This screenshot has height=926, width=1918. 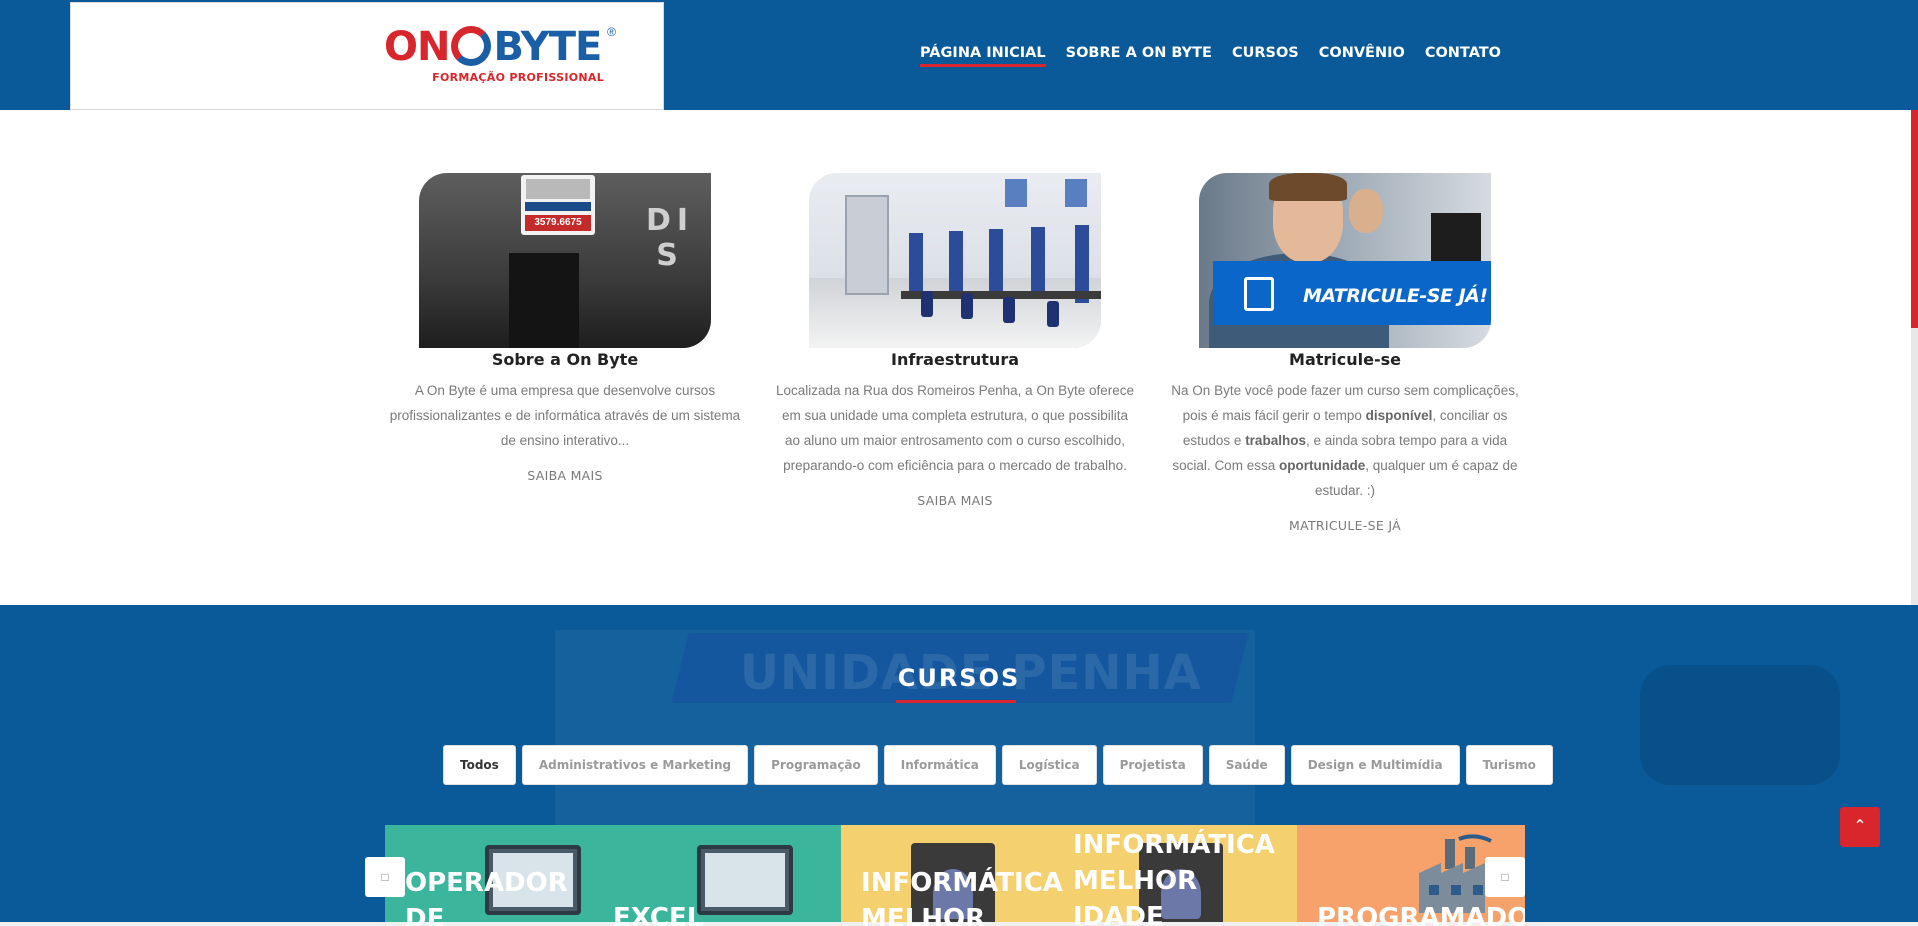 What do you see at coordinates (867, 245) in the screenshot?
I see `classroom-door` at bounding box center [867, 245].